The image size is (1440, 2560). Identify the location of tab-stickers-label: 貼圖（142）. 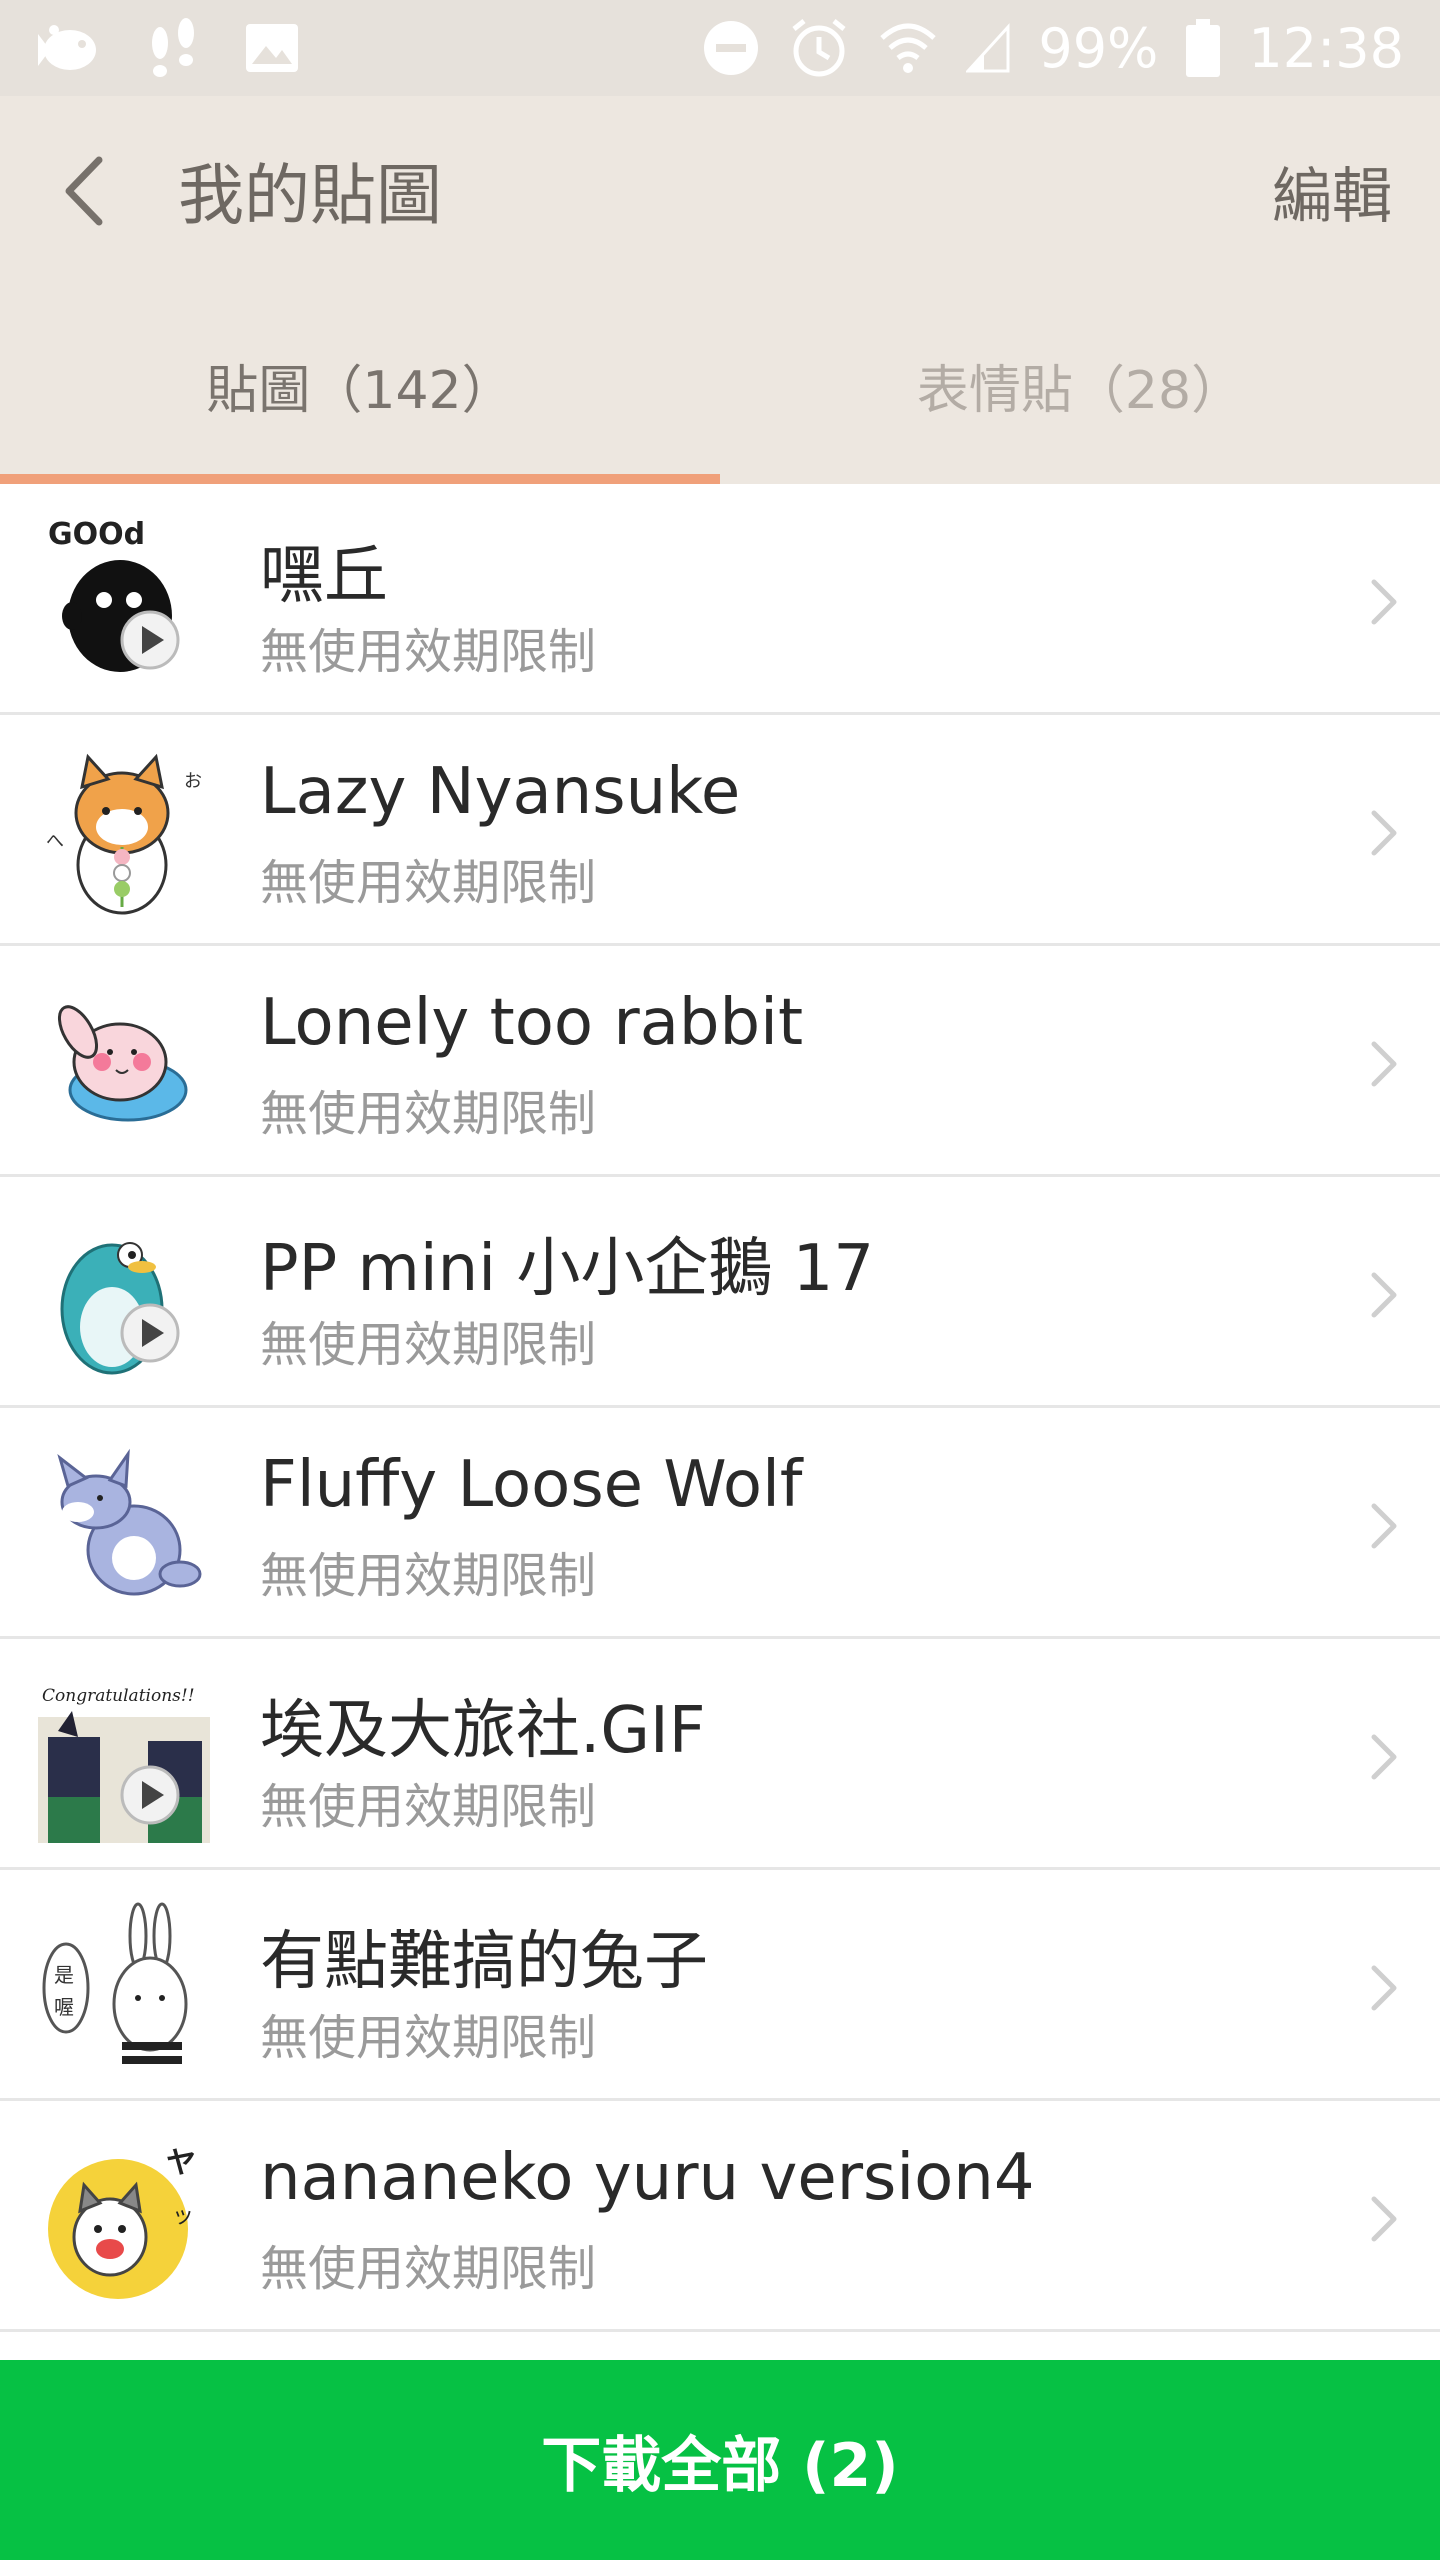
(360, 390).